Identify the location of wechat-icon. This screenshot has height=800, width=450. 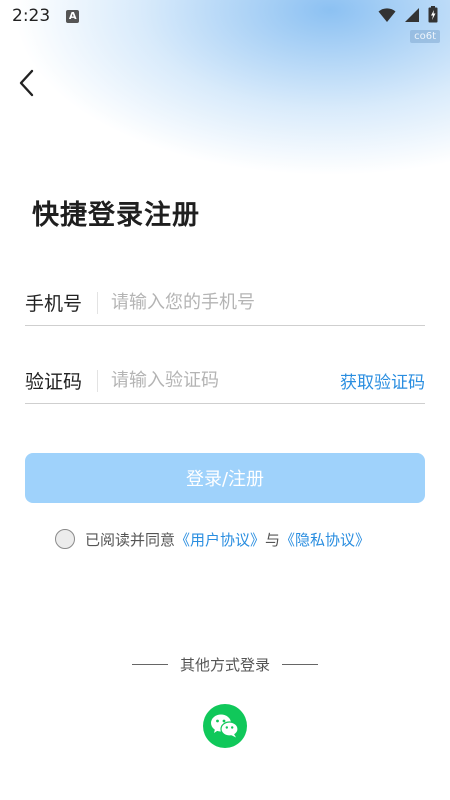
(225, 726).